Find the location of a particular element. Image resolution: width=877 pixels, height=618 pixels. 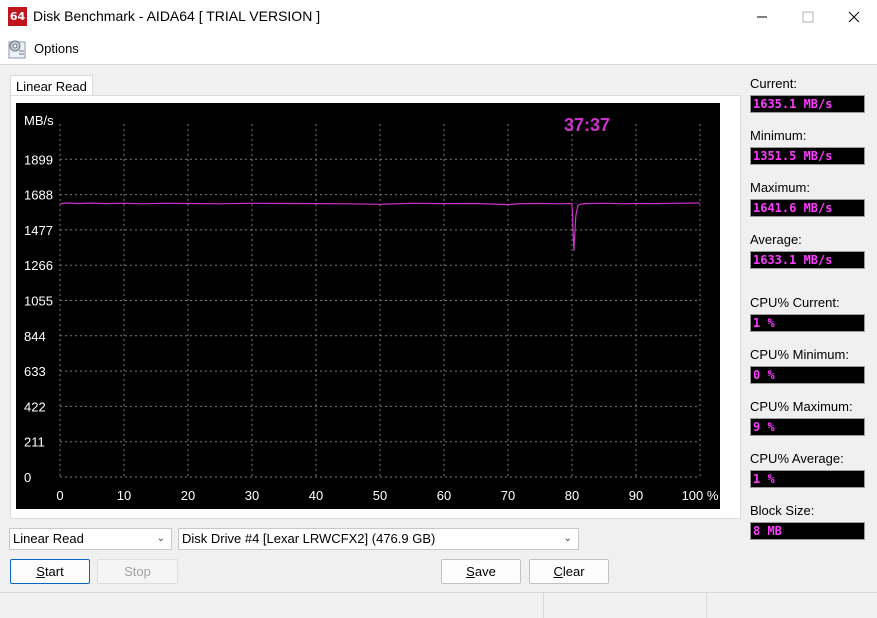

save-button: Save is located at coordinates (481, 571).